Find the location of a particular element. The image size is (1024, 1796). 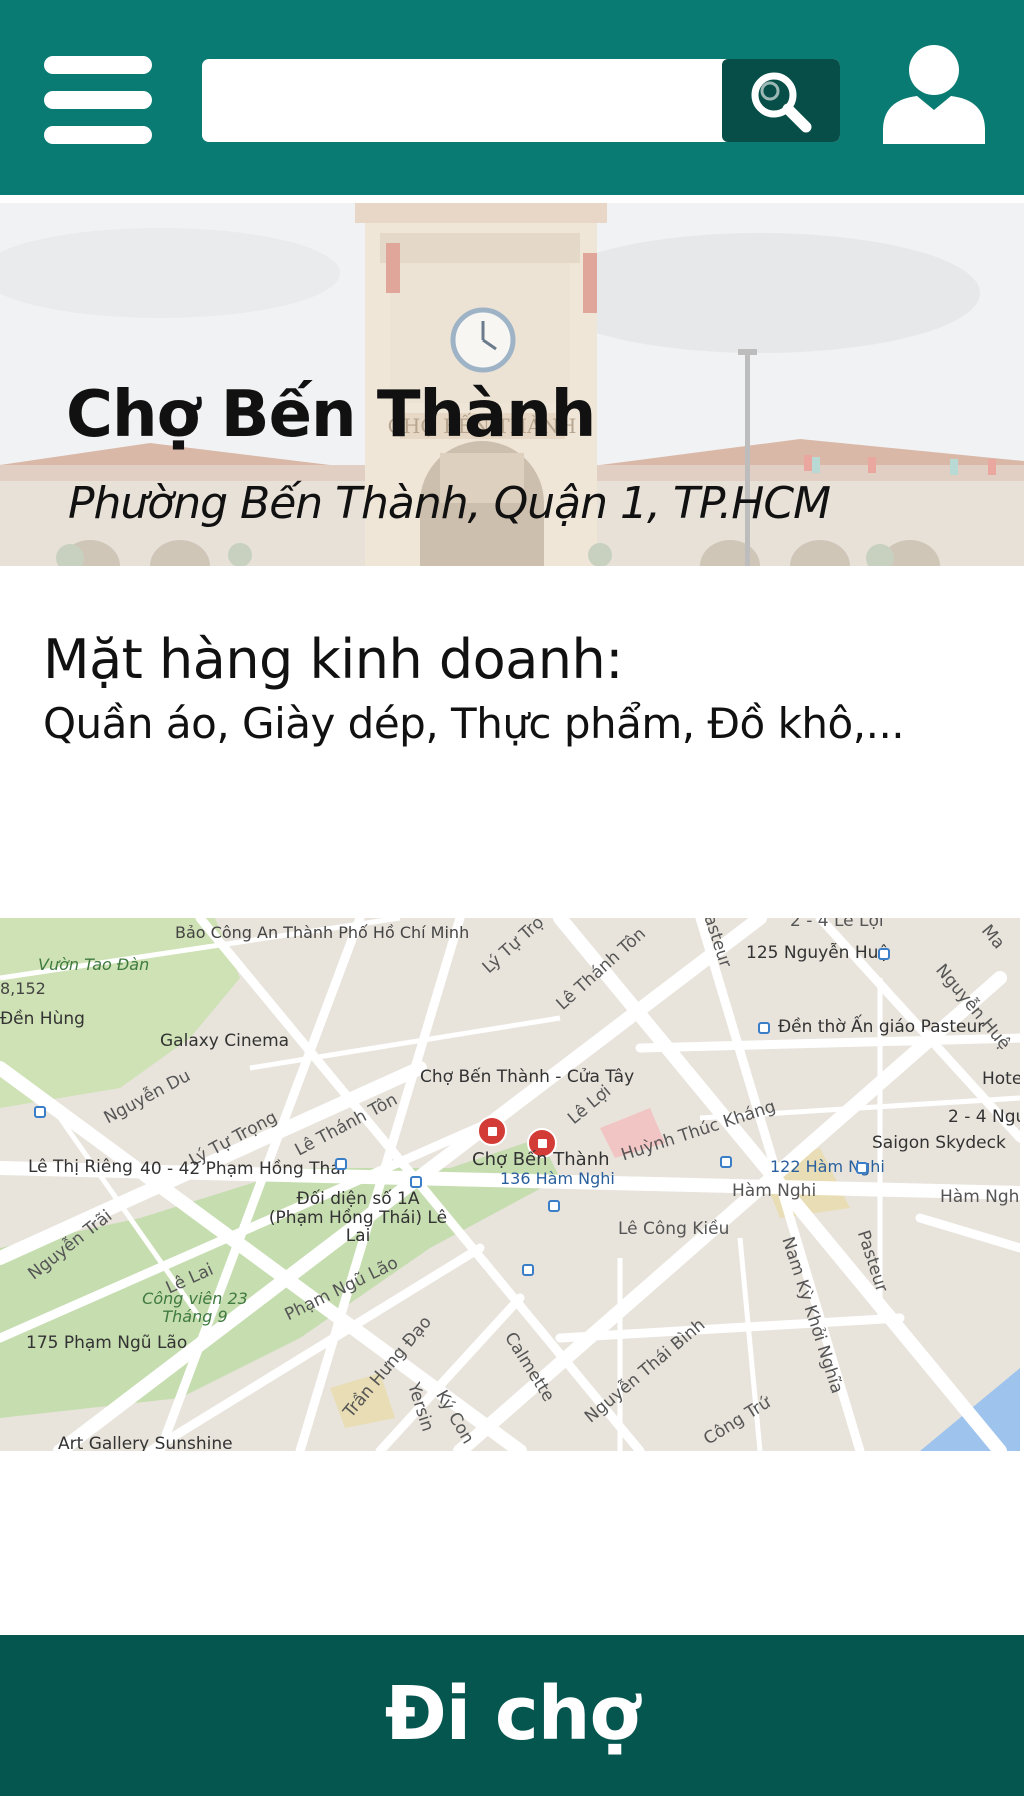

market-name: Chợ Bến Thành is located at coordinates (331, 415).